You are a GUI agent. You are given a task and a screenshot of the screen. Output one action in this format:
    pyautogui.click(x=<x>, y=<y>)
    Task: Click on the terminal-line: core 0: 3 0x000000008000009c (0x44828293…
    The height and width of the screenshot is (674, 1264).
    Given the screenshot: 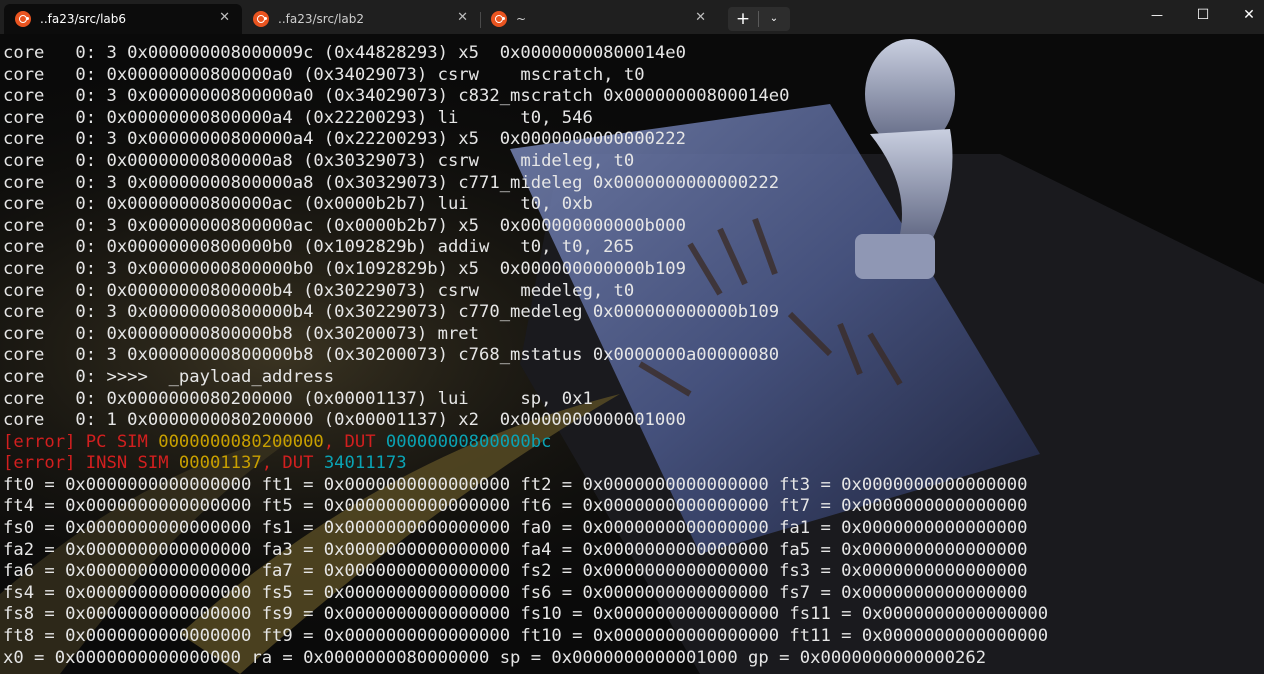 What is the action you would take?
    pyautogui.click(x=632, y=54)
    